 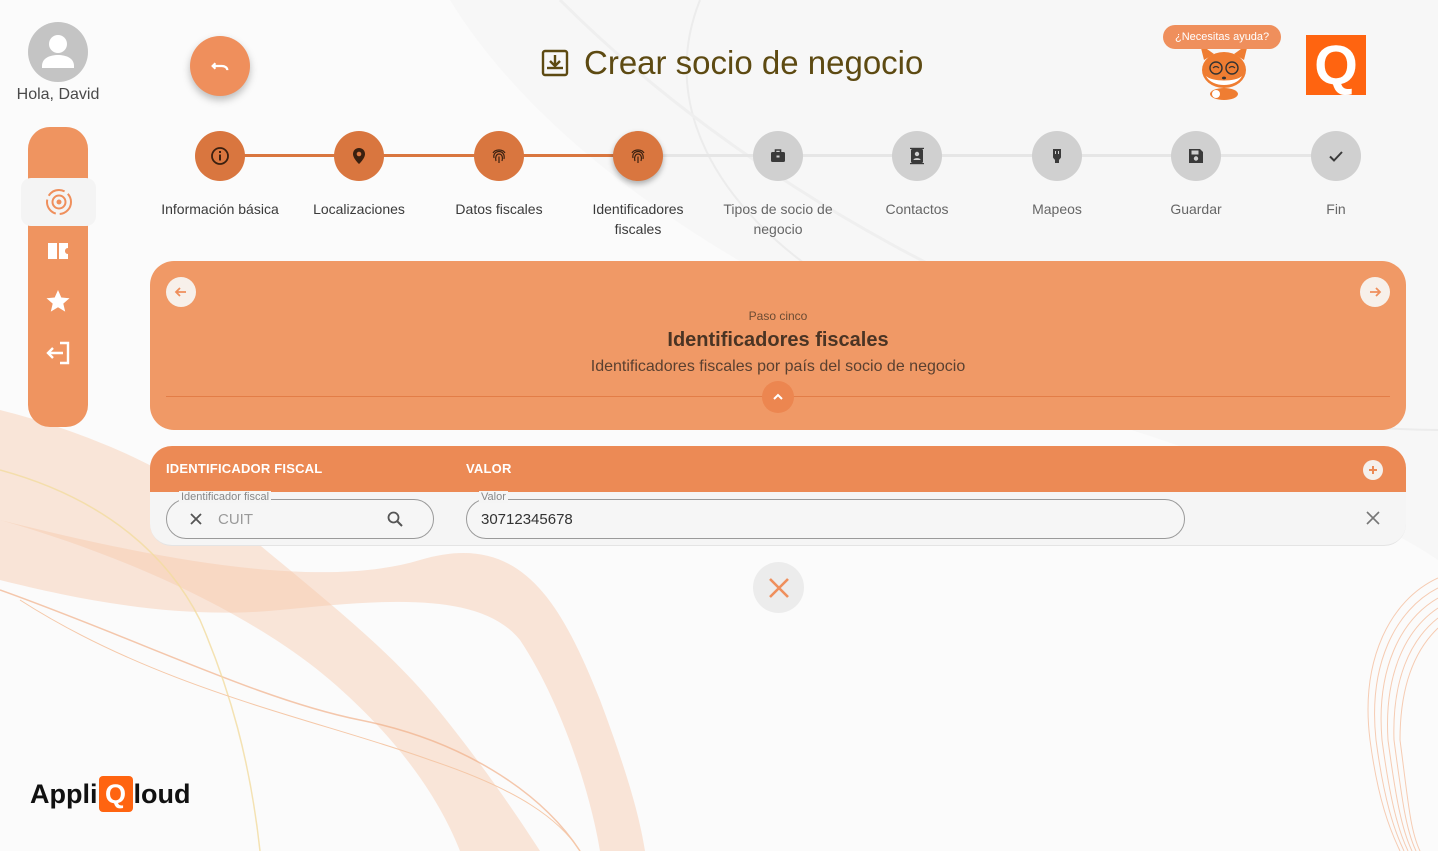 I want to click on value-field: Valor 30712345678, so click(x=825, y=515).